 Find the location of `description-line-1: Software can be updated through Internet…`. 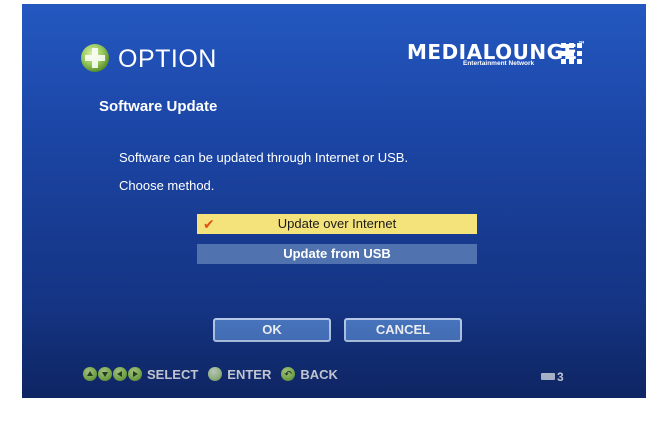

description-line-1: Software can be updated through Internet… is located at coordinates (264, 157).